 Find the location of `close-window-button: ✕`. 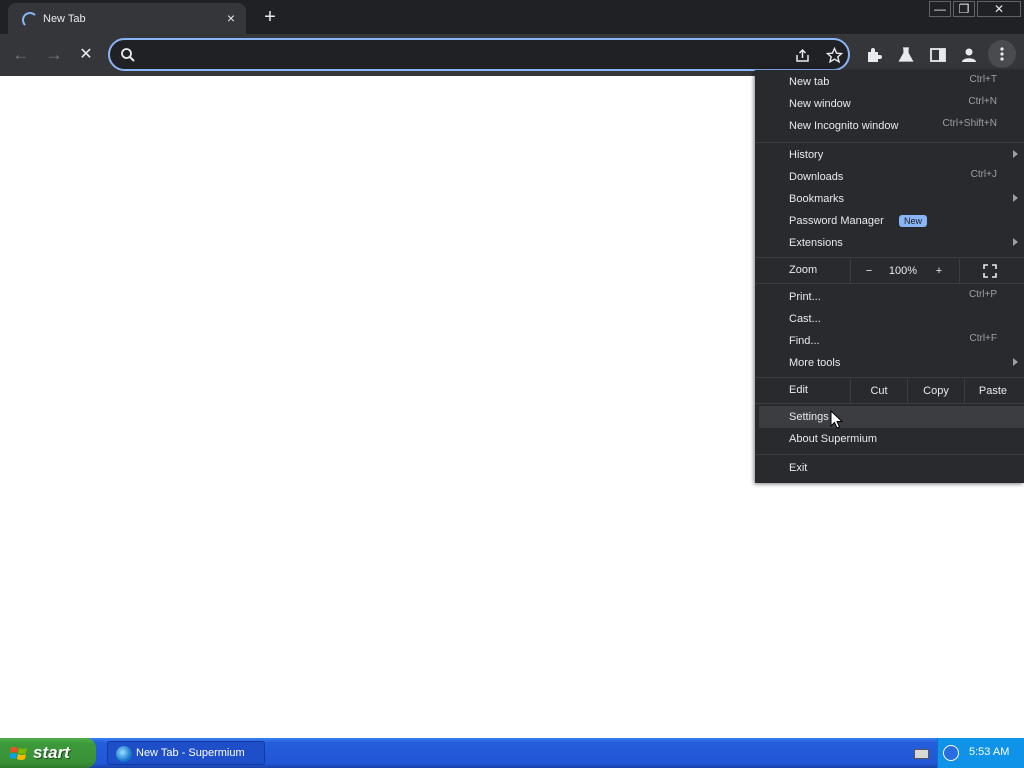

close-window-button: ✕ is located at coordinates (999, 9).